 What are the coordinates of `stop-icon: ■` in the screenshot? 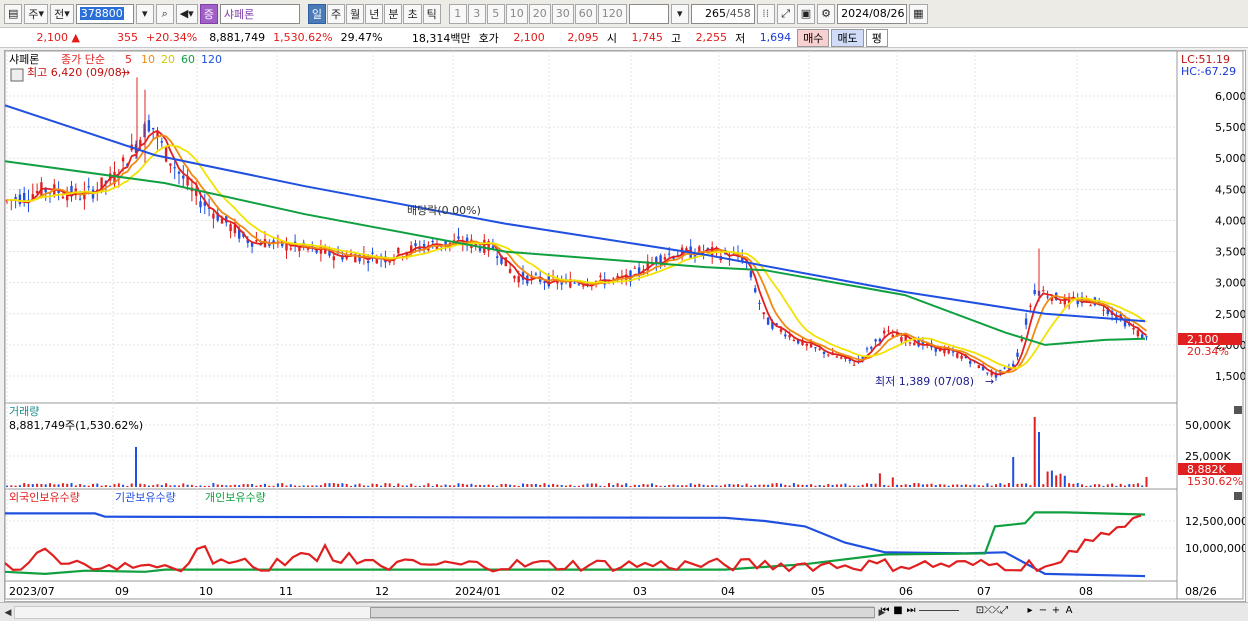 It's located at (898, 610).